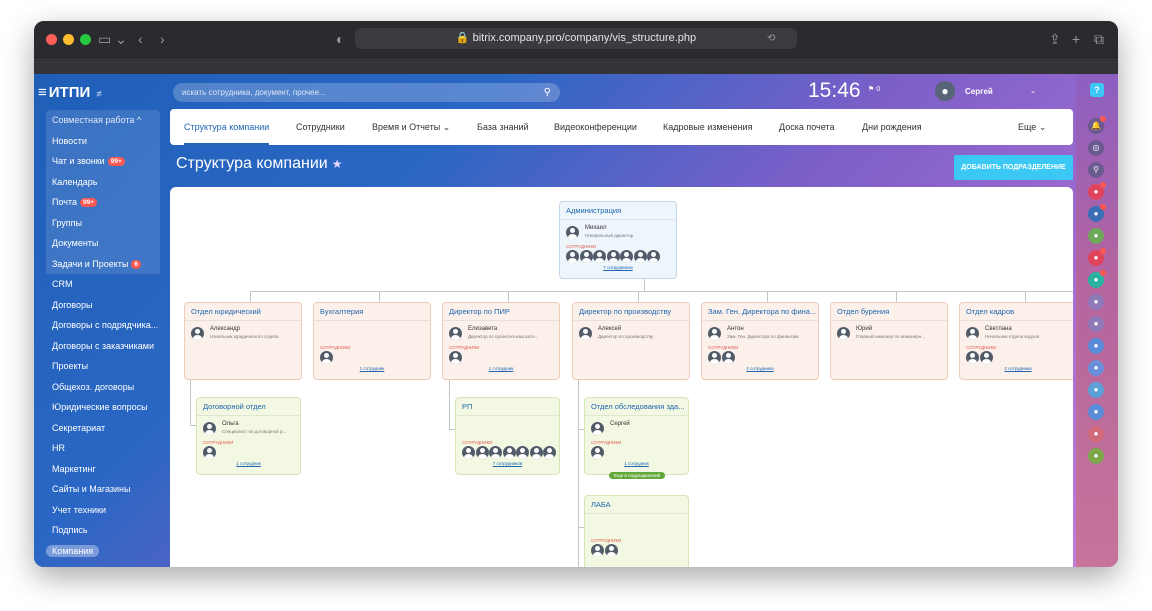 Image resolution: width=1152 pixels, height=611 pixels. Describe the element at coordinates (1013, 167) in the screenshot. I see `add-department-button: ДОБАВИТЬ ПОДРАЗДЕЛЕНИЕ` at that location.